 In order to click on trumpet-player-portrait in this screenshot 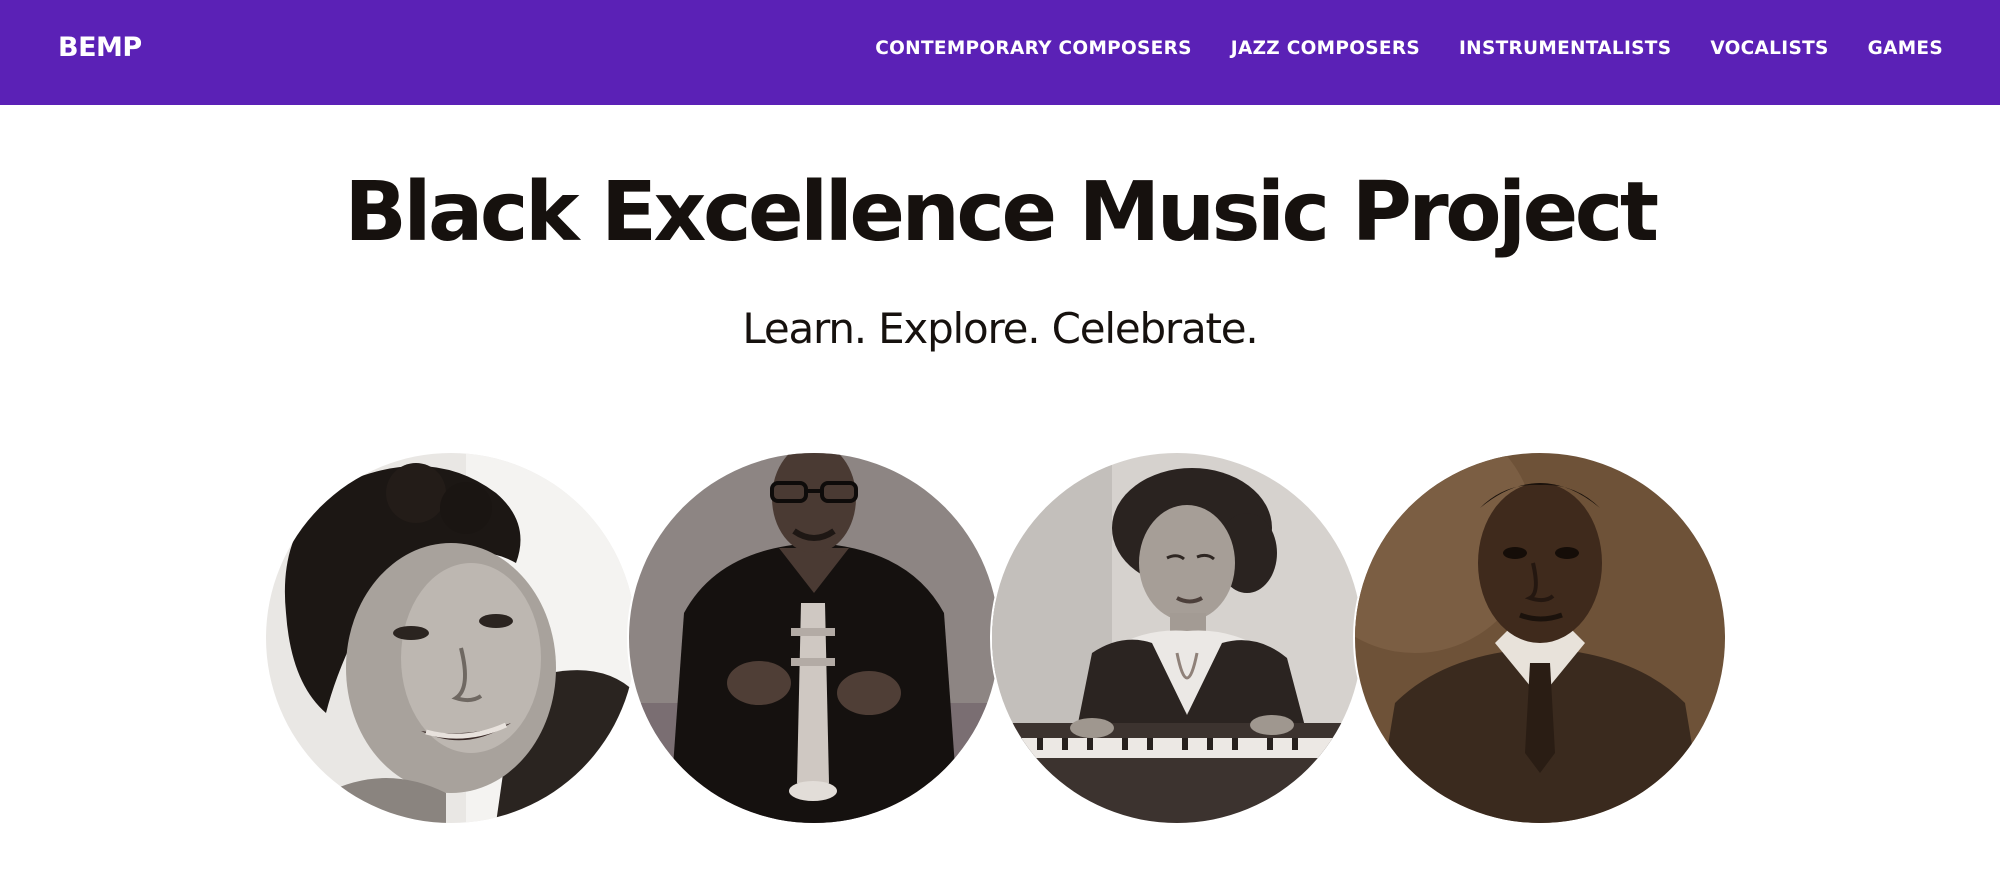, I will do `click(814, 638)`.